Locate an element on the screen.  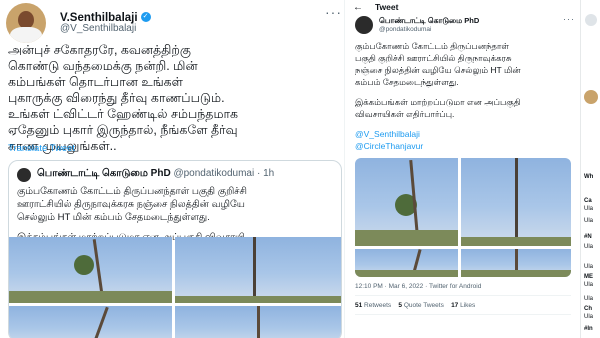
detail-more-icon: ··· is located at coordinates (569, 19).